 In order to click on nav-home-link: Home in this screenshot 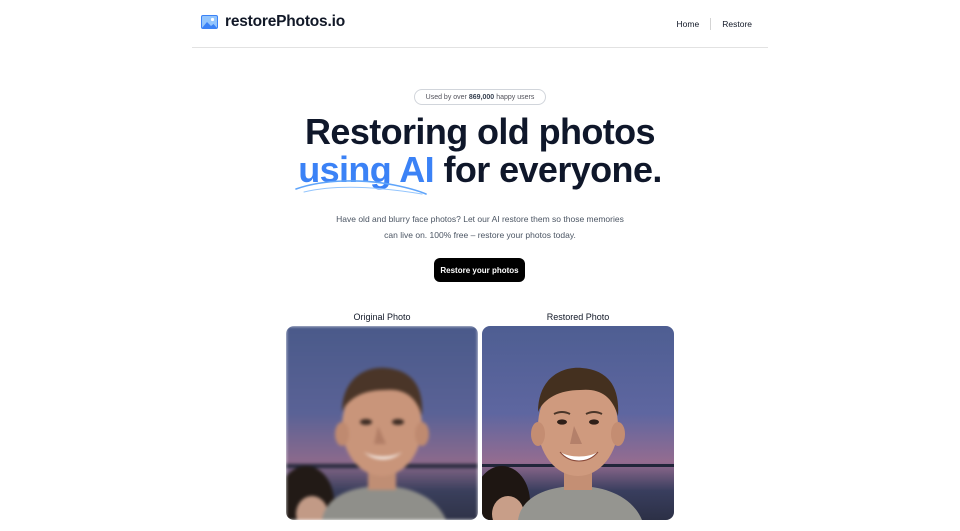, I will do `click(688, 24)`.